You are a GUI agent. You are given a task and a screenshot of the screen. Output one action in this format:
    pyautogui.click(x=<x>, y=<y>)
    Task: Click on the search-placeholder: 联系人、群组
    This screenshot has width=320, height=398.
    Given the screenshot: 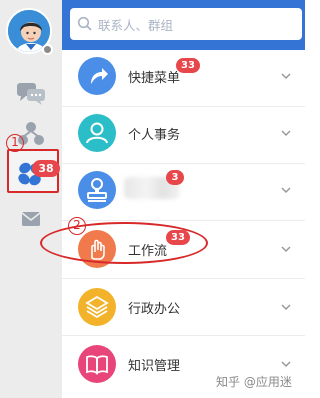 What is the action you would take?
    pyautogui.click(x=136, y=25)
    